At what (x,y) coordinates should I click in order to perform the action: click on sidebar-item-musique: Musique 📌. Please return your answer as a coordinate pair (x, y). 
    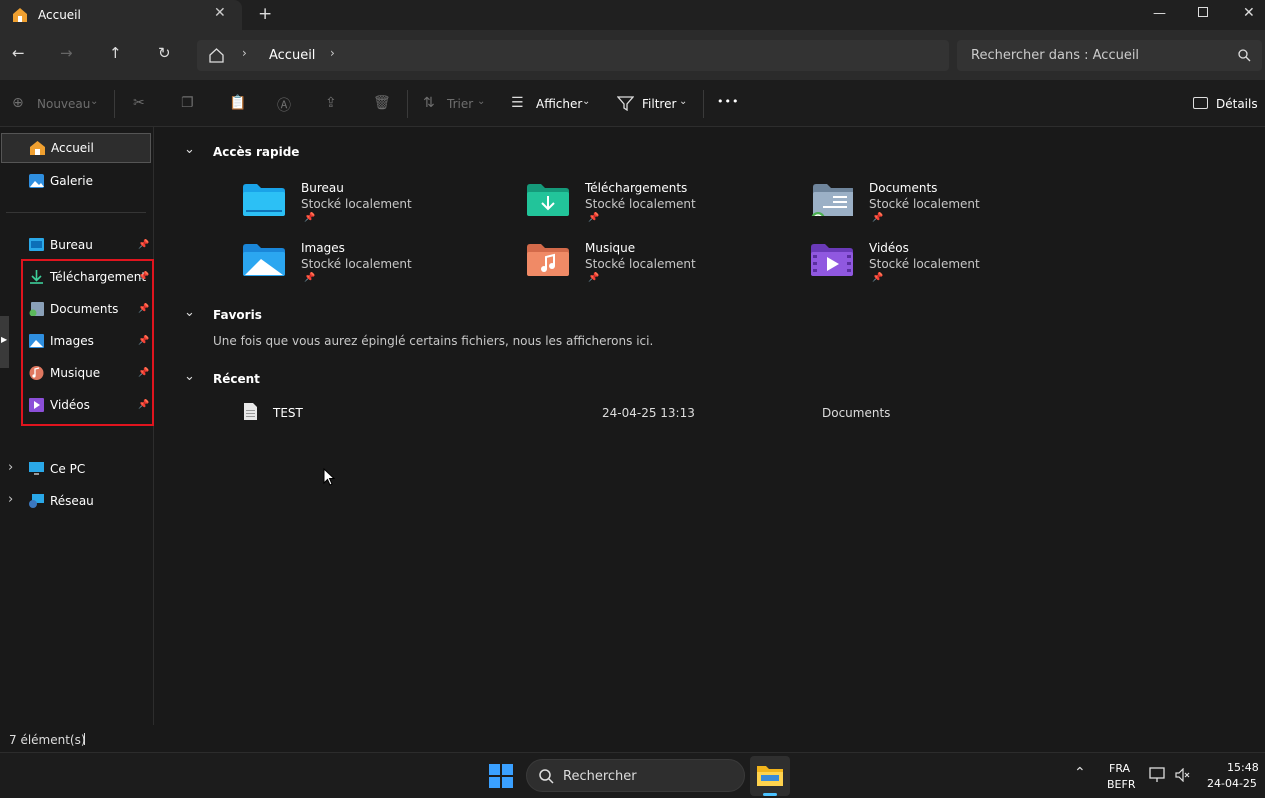
    Looking at the image, I should click on (76, 373).